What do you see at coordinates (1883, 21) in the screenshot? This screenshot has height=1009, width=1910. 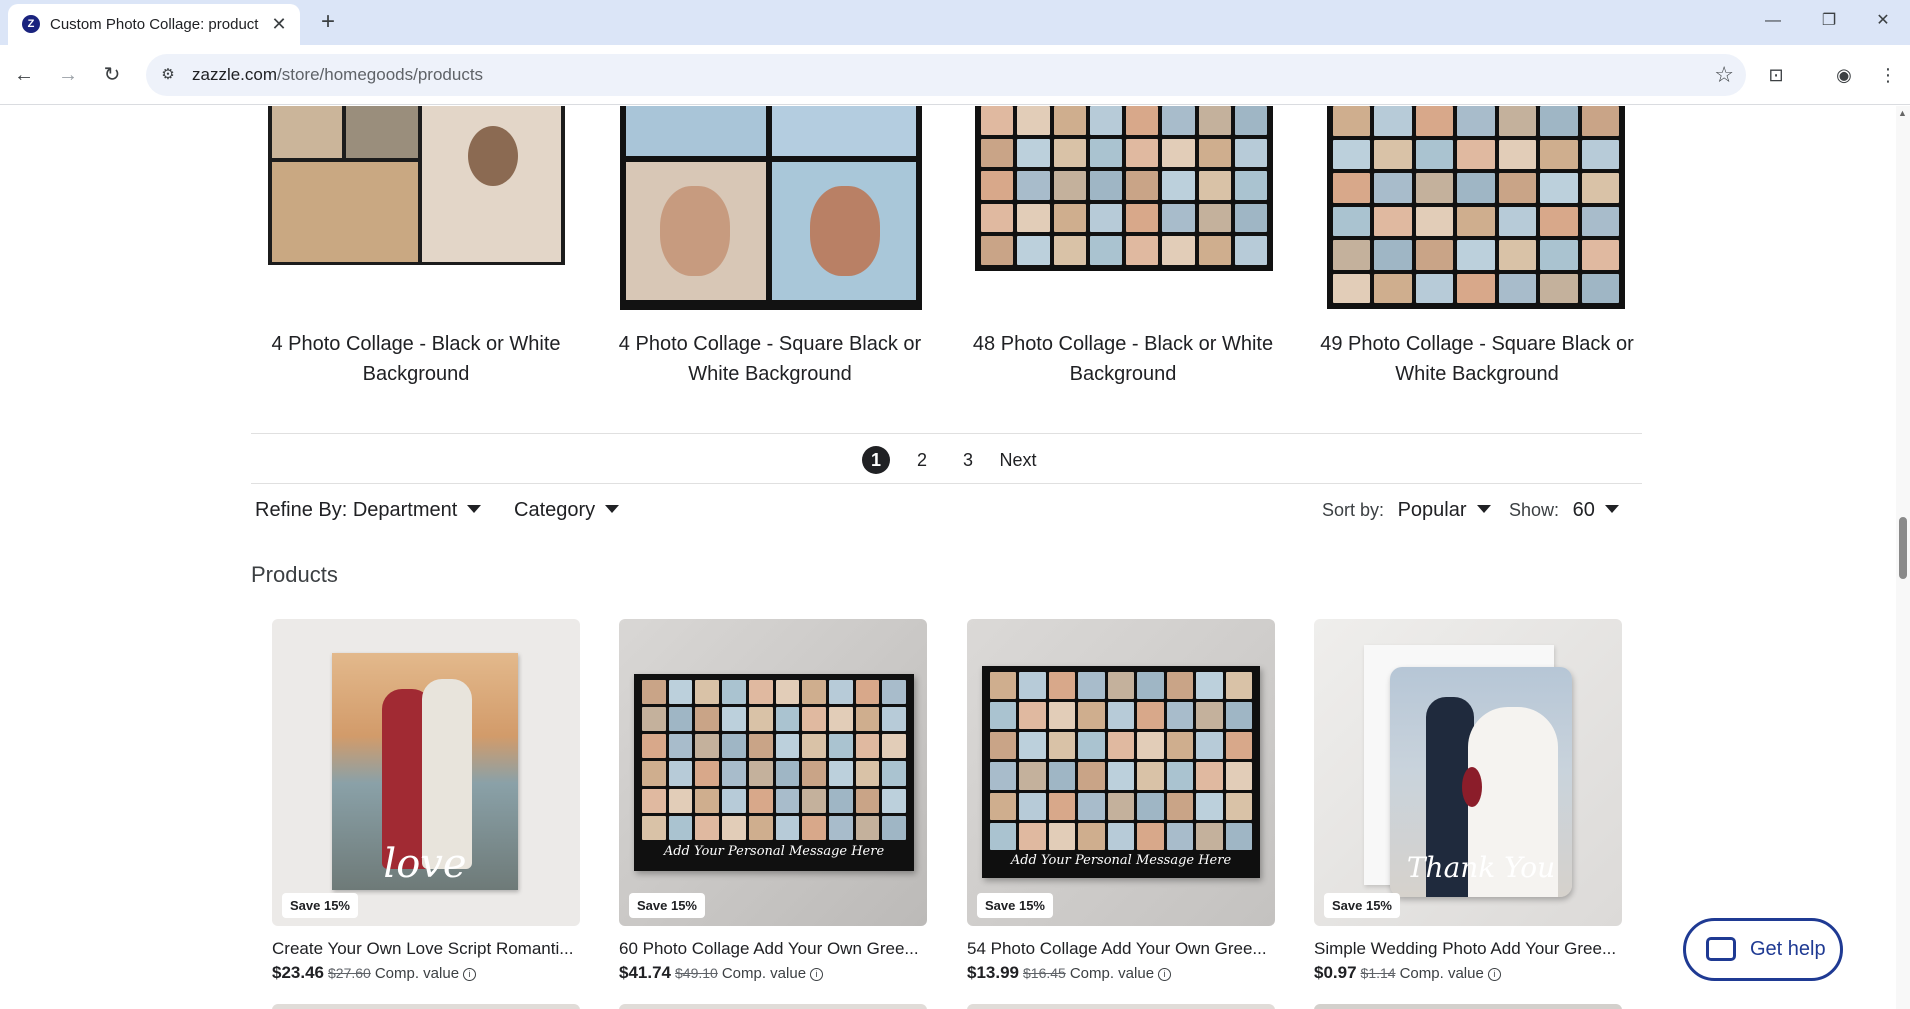 I see `close-window-icon: ✕` at bounding box center [1883, 21].